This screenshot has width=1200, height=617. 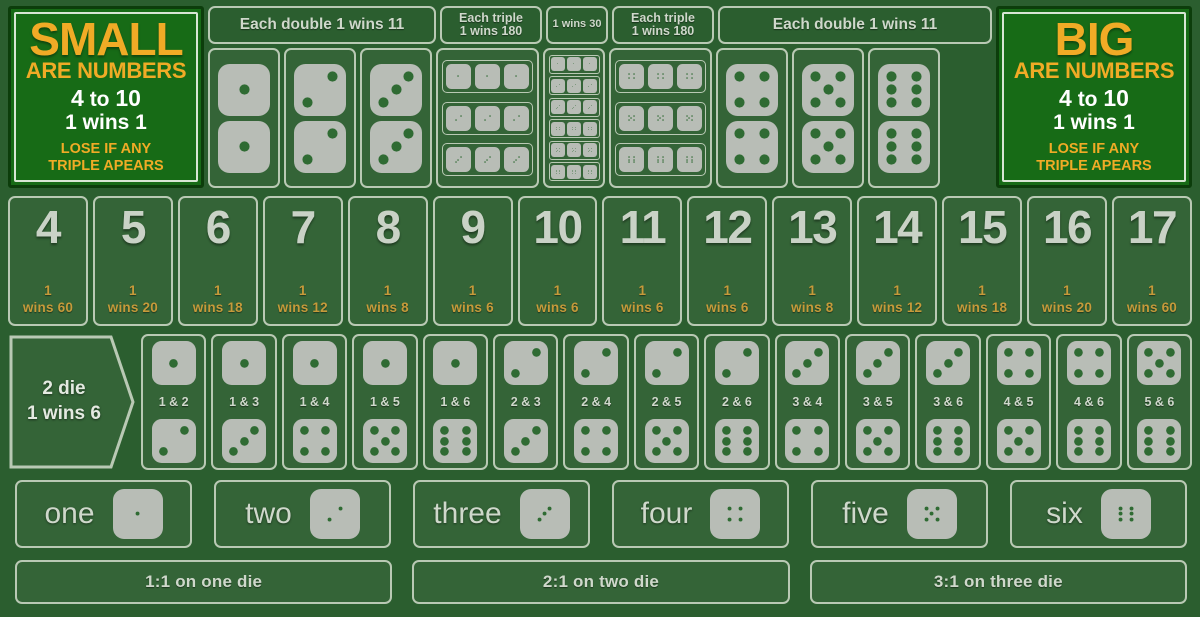 What do you see at coordinates (72, 402) in the screenshot?
I see `two-die-label-arrow: 2 die 1 wins 6` at bounding box center [72, 402].